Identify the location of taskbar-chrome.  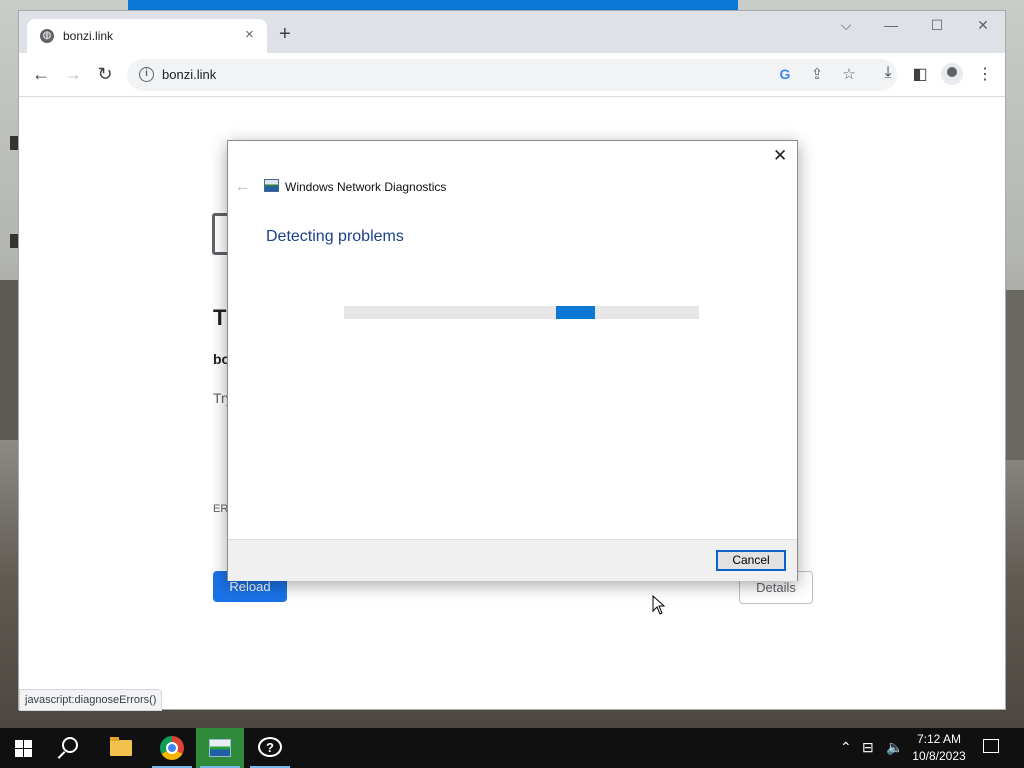
(172, 748).